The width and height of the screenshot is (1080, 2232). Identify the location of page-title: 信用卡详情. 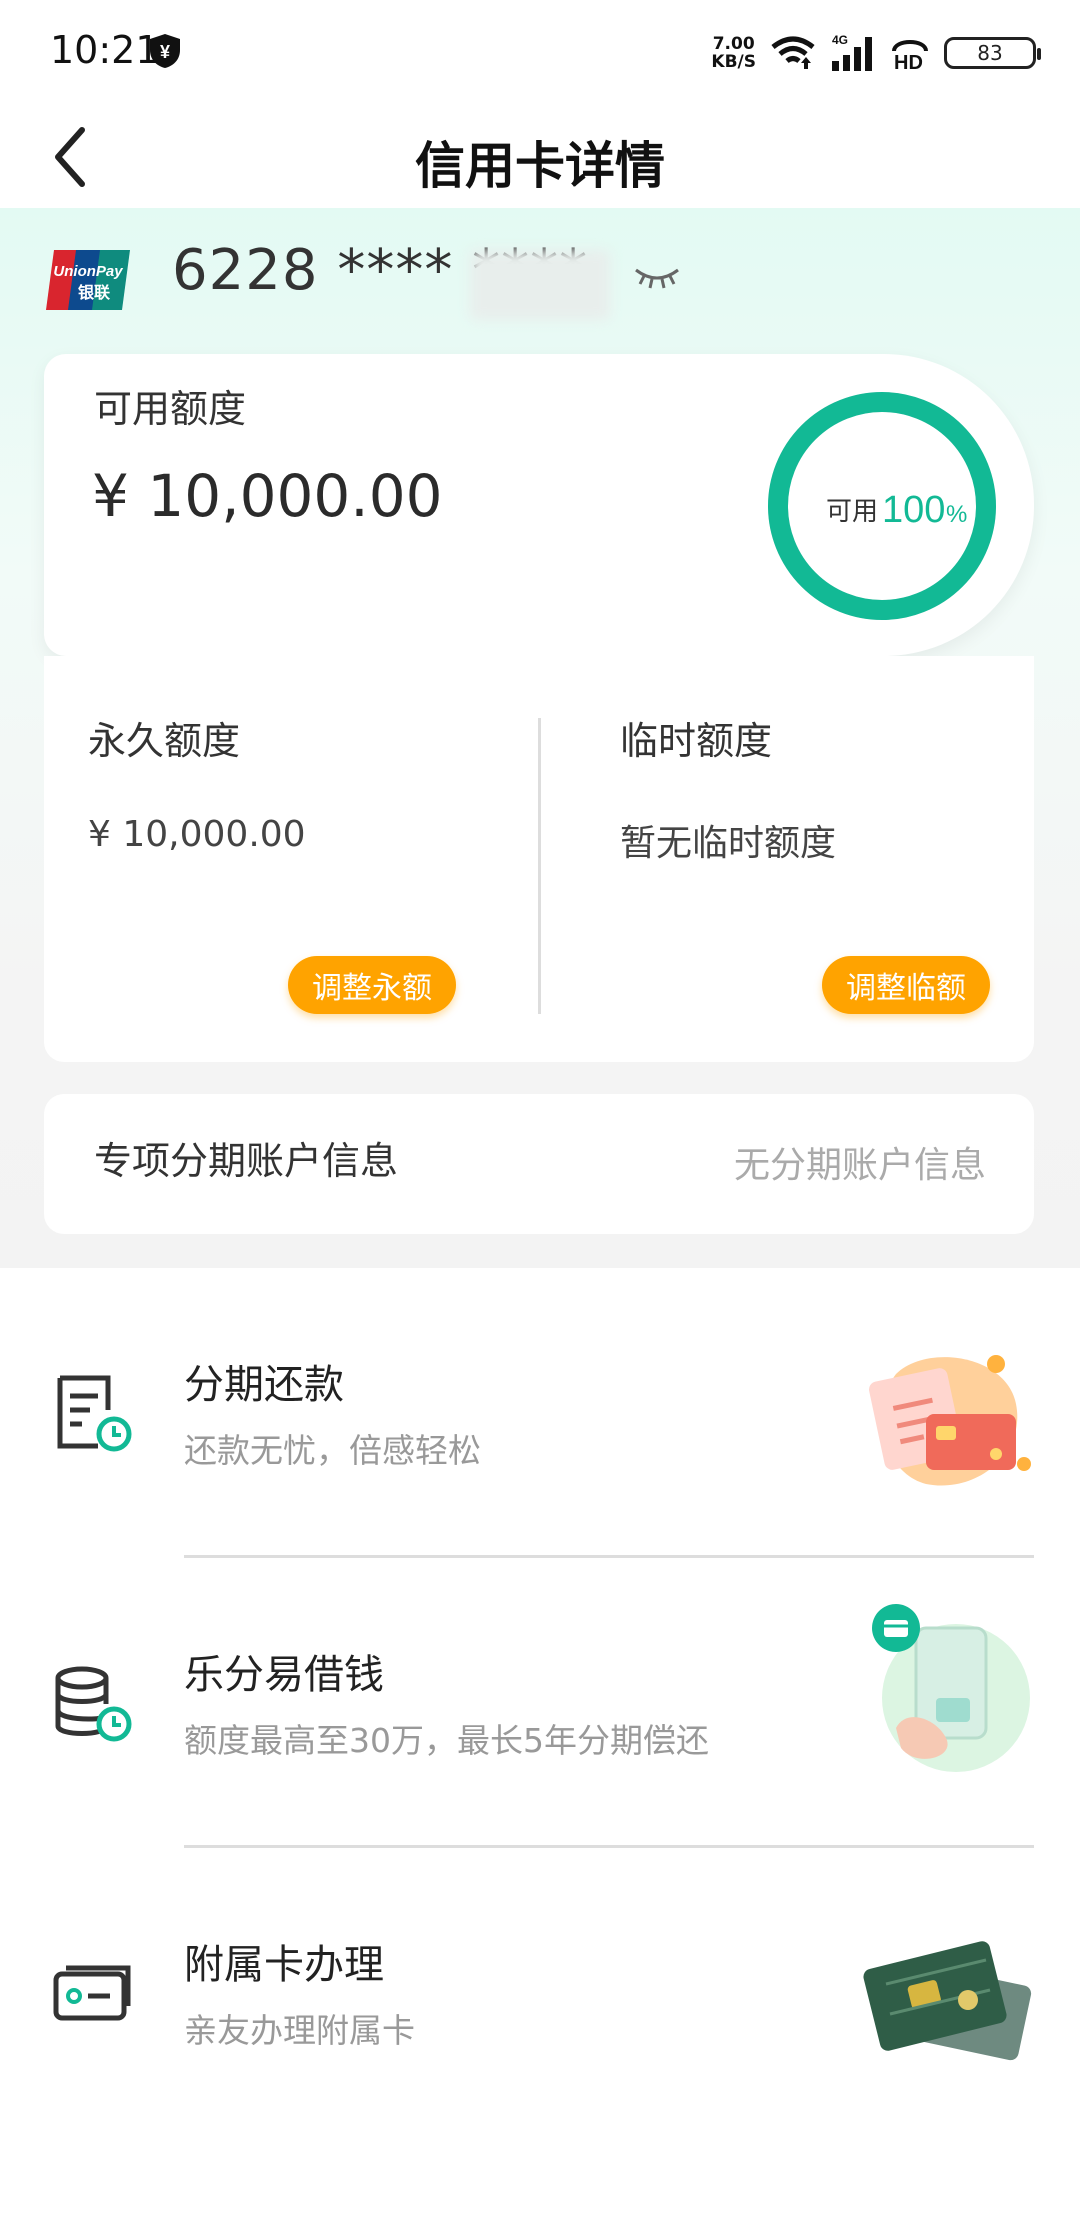
(540, 166).